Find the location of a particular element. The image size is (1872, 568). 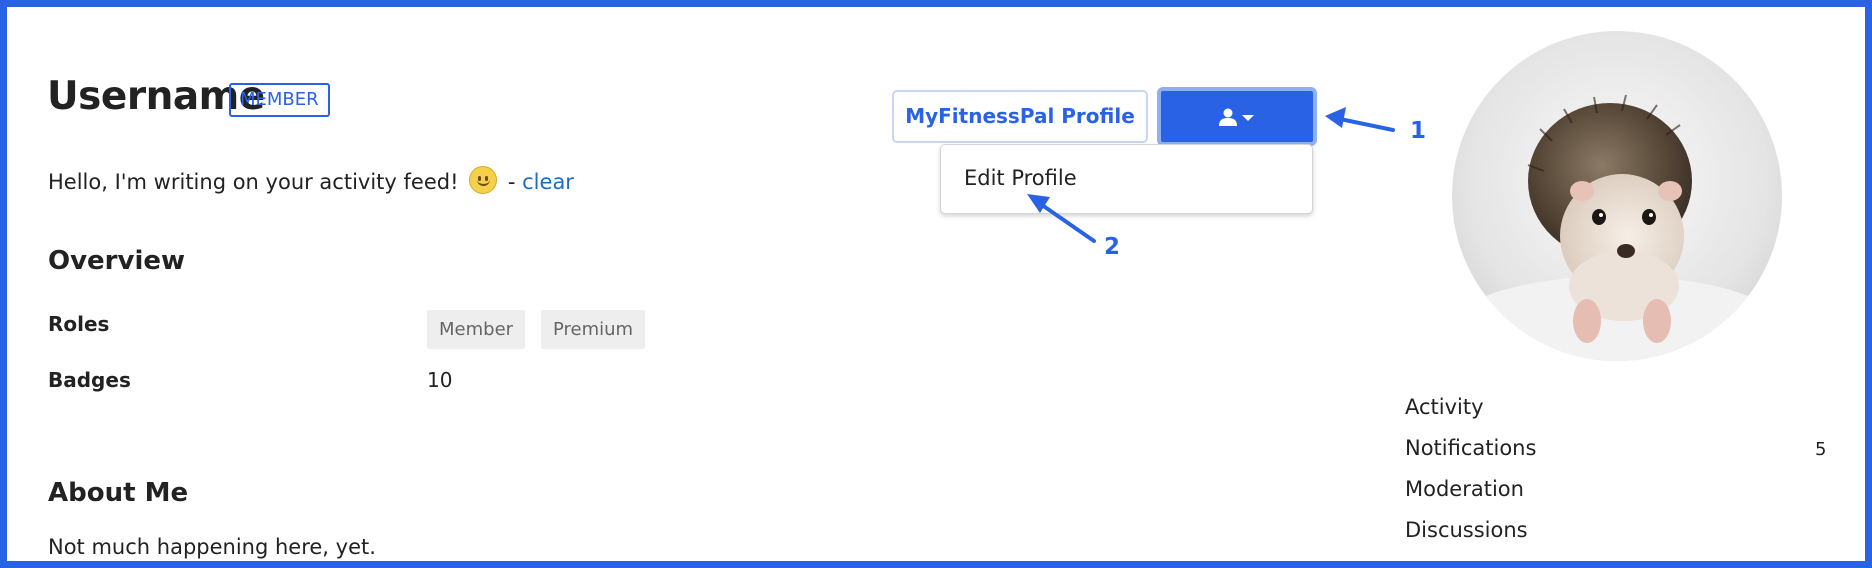

sidebar-item-activity: Activity is located at coordinates (1444, 407).